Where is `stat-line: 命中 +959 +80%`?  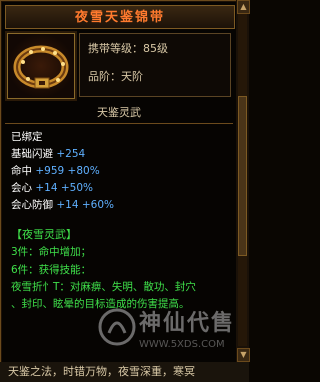 stat-line: 命中 +959 +80% is located at coordinates (55, 170).